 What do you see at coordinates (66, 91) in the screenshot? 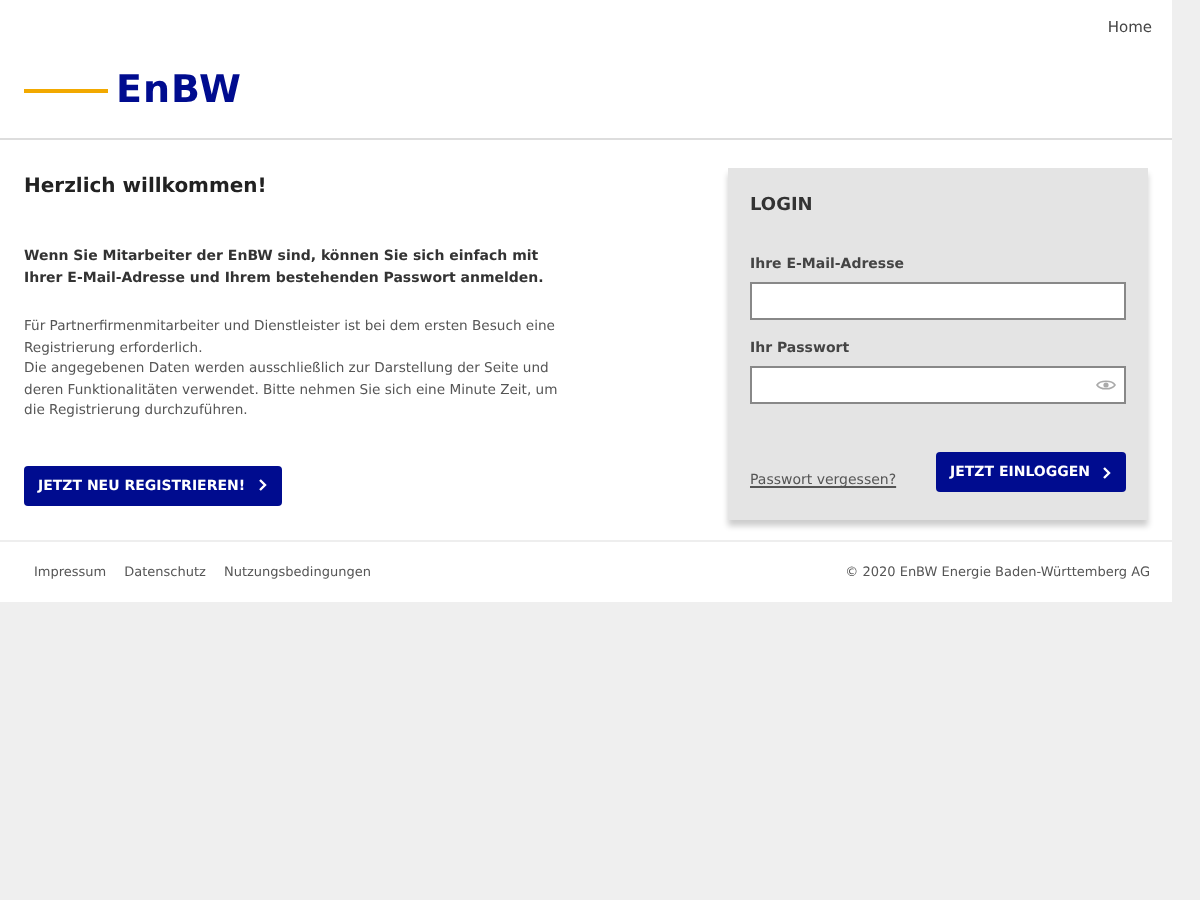
I see `logo-line-icon` at bounding box center [66, 91].